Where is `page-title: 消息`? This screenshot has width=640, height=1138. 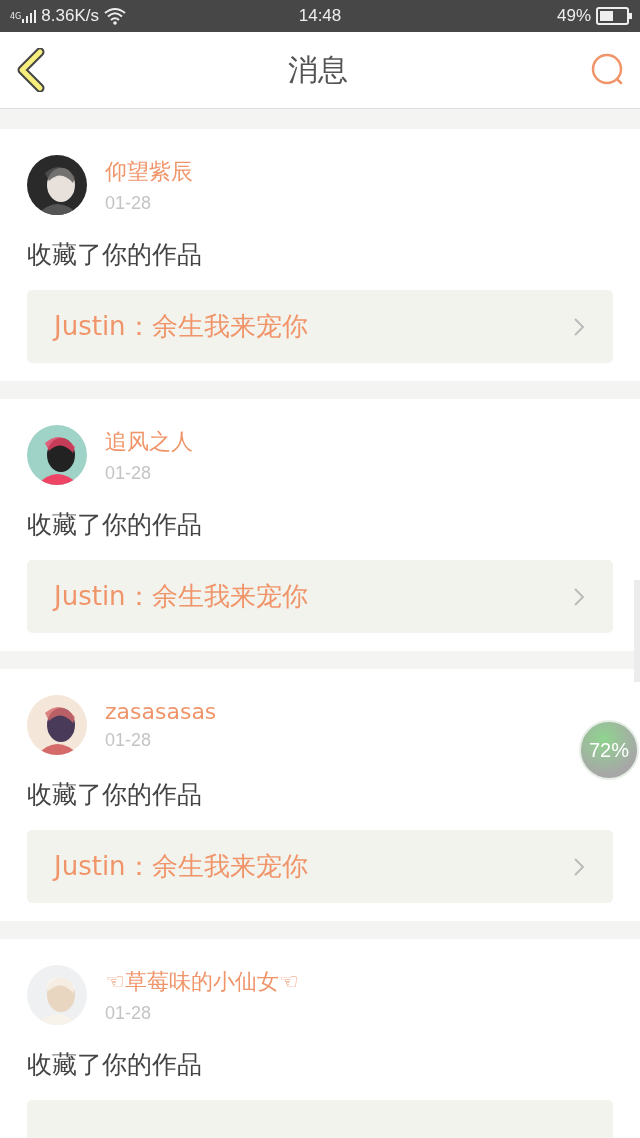
page-title: 消息 is located at coordinates (318, 69).